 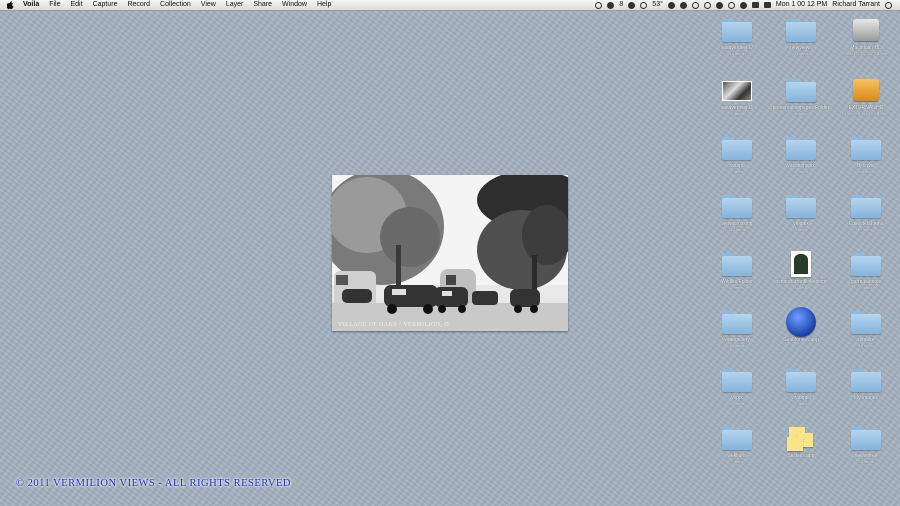 I want to click on desktop-icon-nifpalix: nifpalix 18 items, so click(x=866, y=328).